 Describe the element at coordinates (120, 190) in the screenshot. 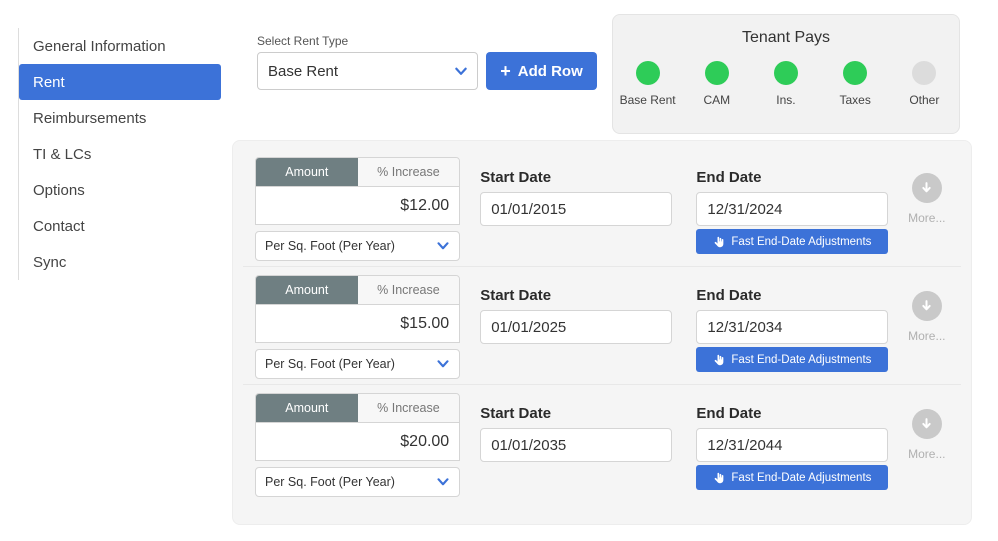

I see `sidebar-item-options: Options` at that location.